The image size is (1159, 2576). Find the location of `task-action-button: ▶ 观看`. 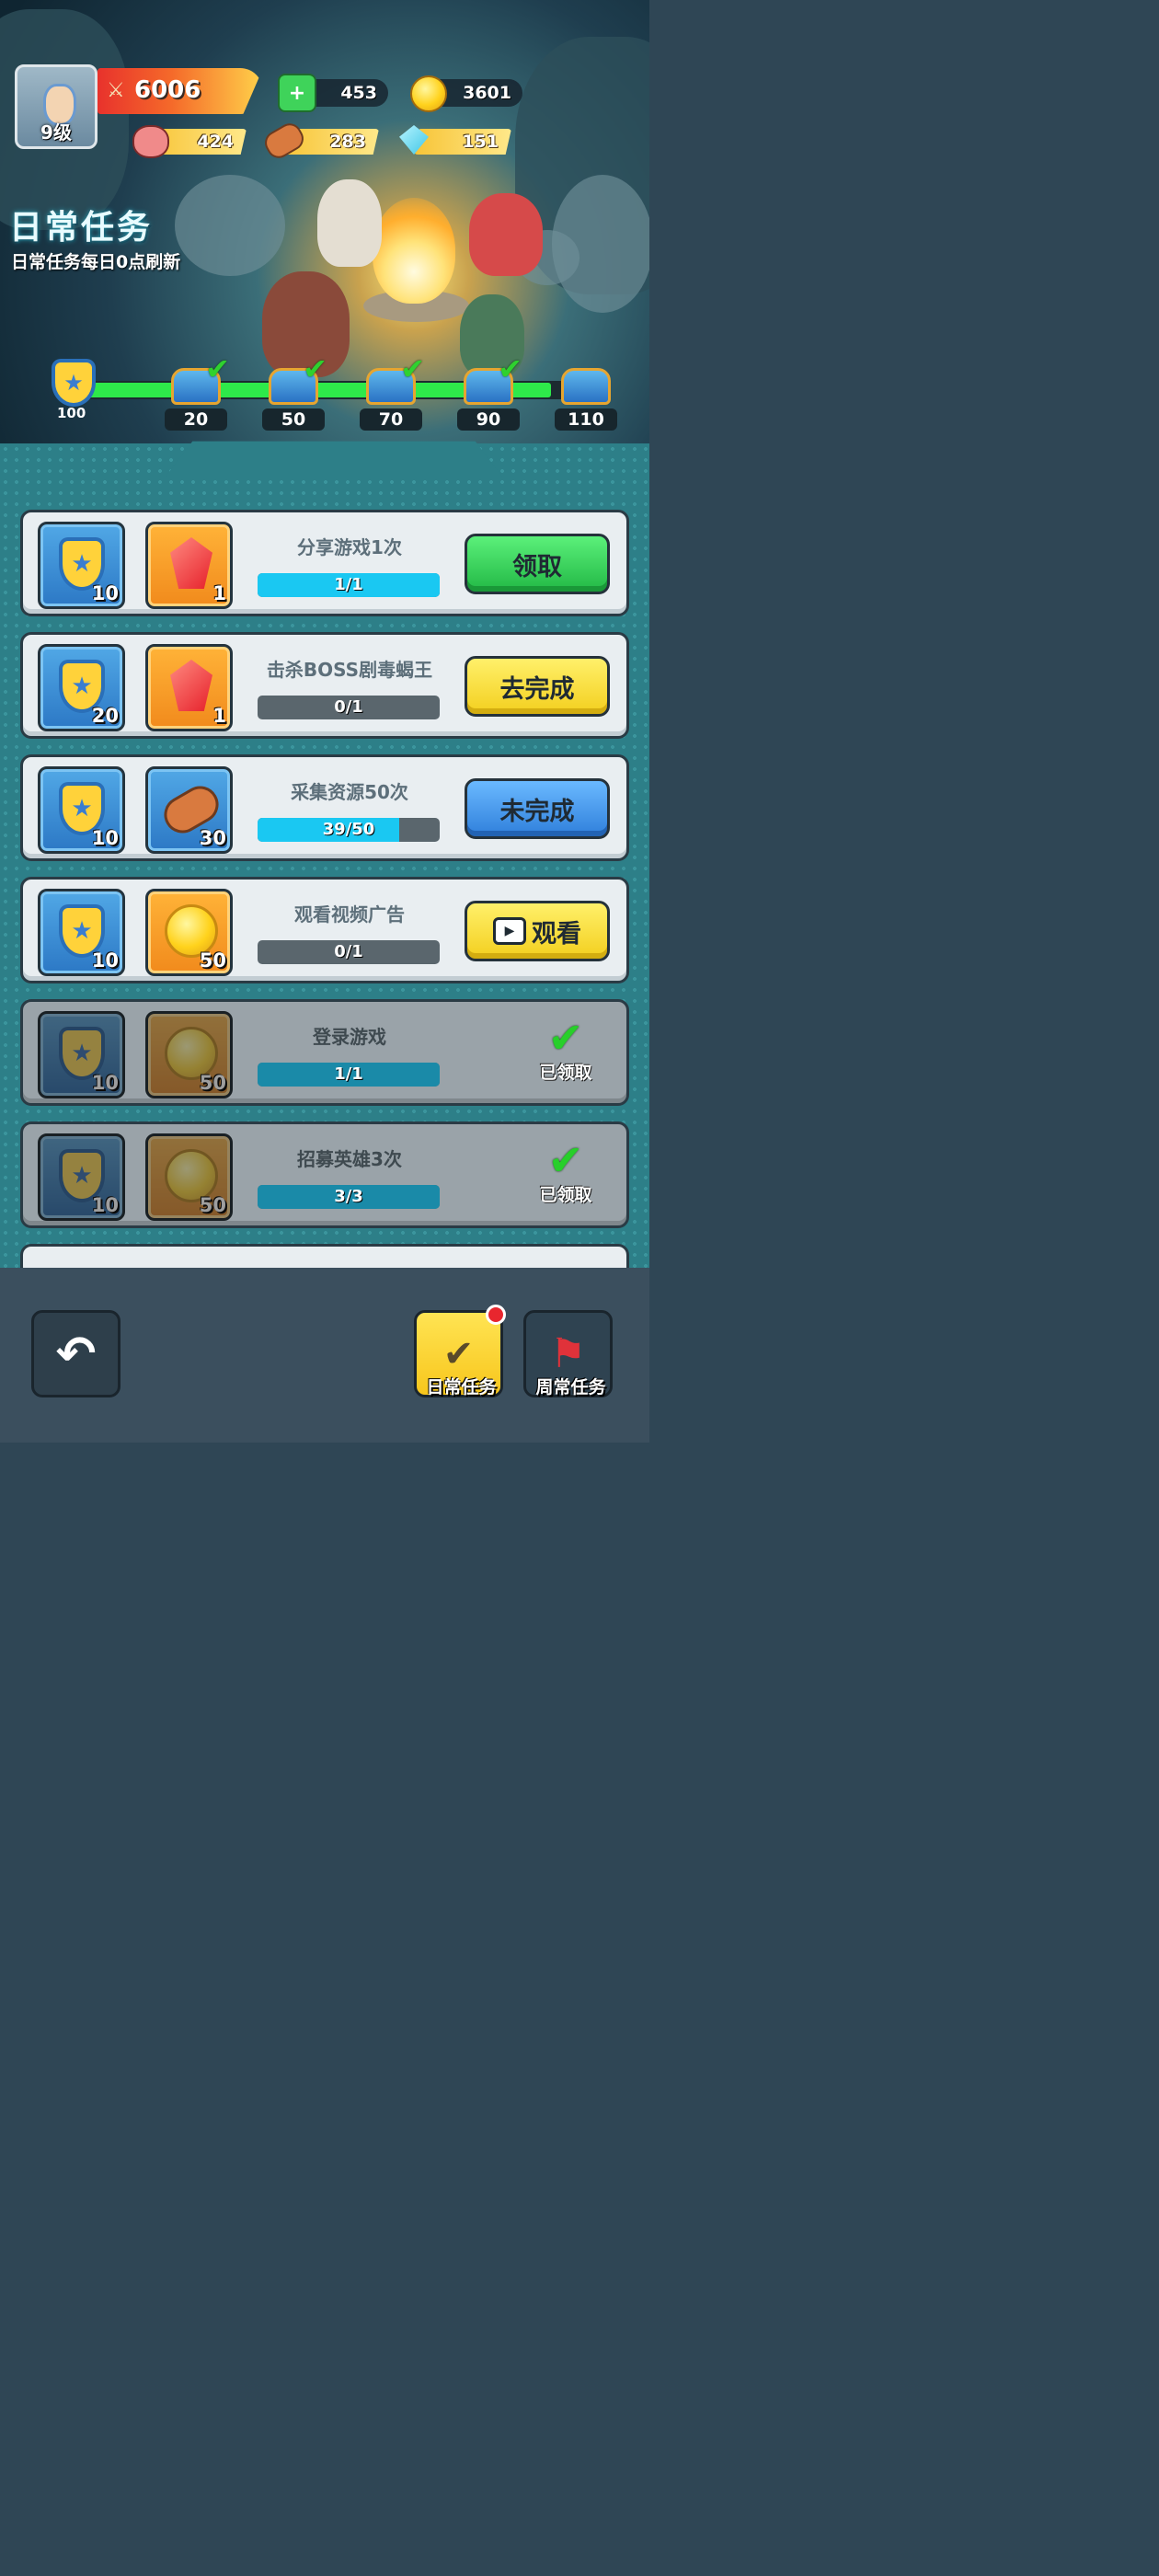

task-action-button: ▶ 观看 is located at coordinates (537, 931).